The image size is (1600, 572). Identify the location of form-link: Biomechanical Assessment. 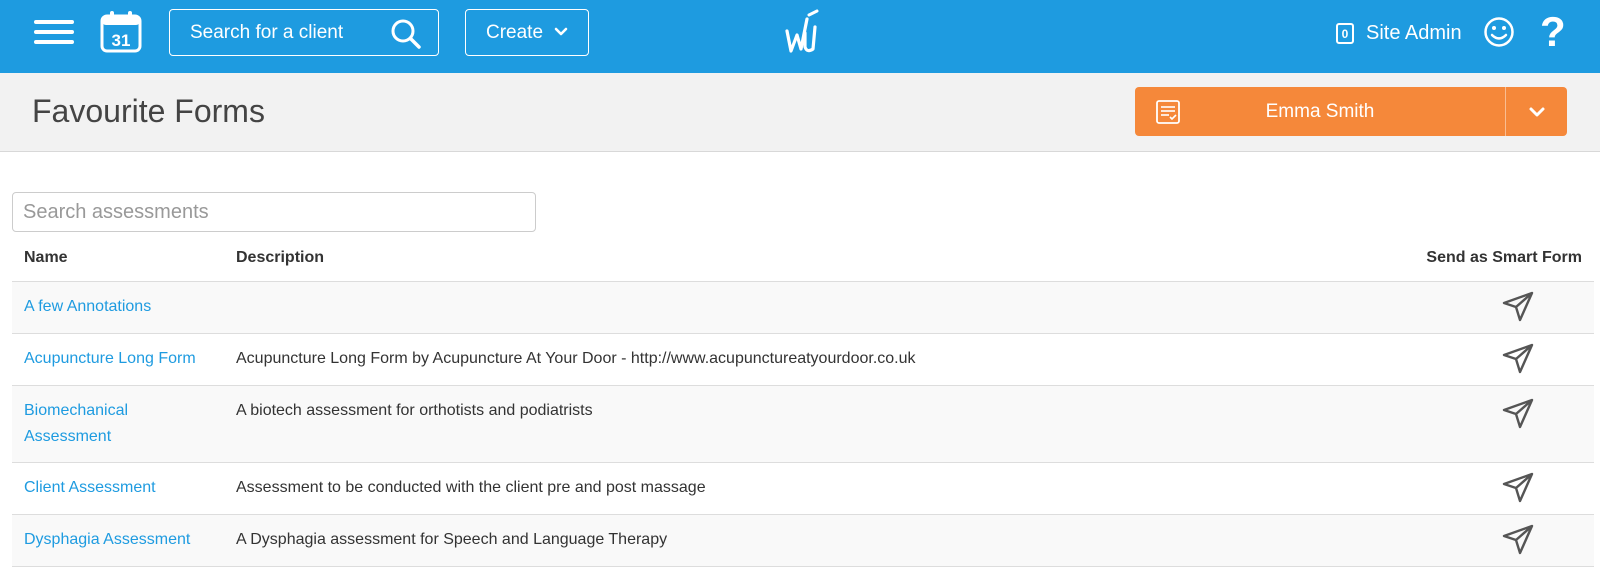
(89, 424).